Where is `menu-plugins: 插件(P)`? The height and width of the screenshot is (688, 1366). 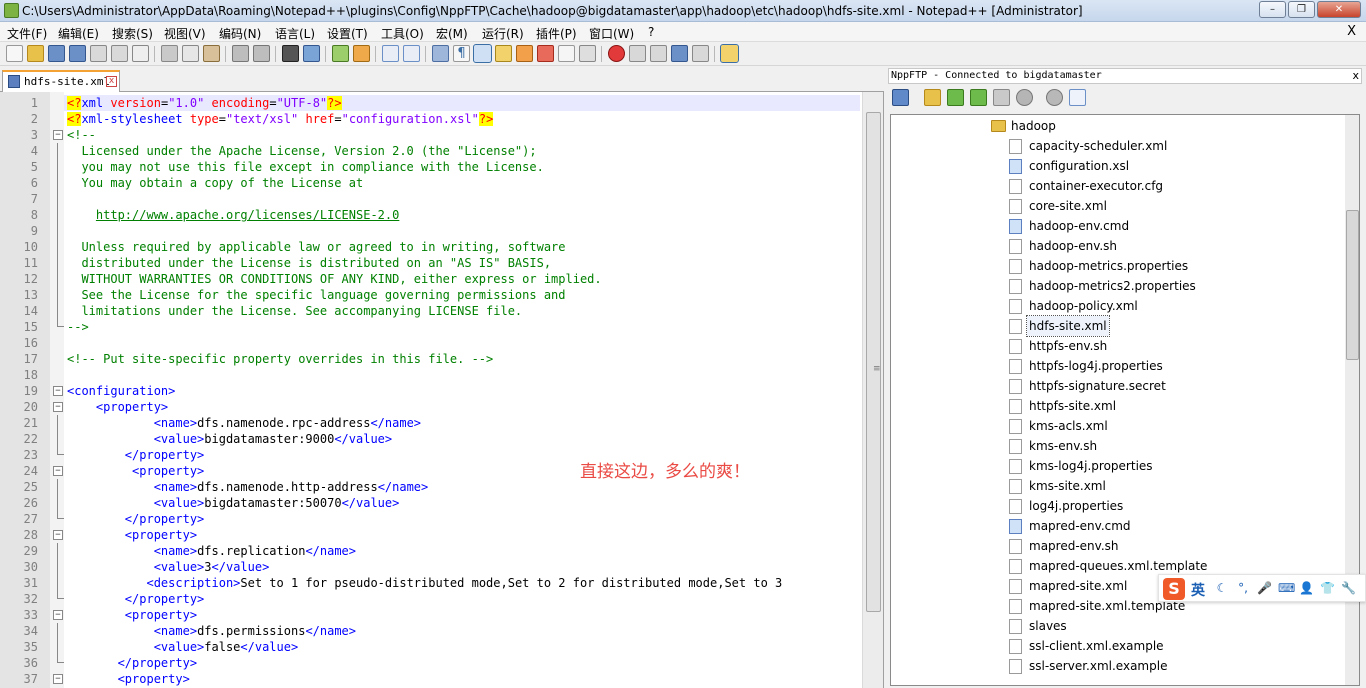
menu-plugins: 插件(P) is located at coordinates (556, 33).